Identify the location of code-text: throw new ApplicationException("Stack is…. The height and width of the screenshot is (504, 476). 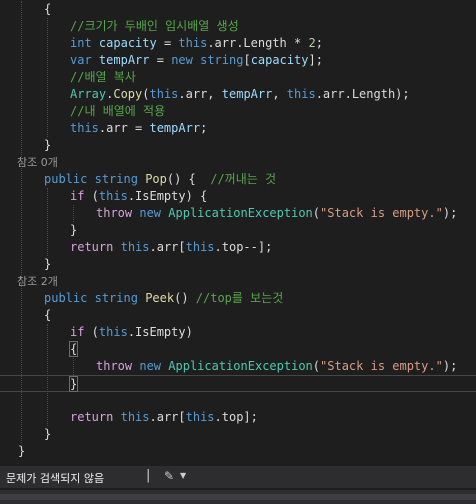
(276, 213).